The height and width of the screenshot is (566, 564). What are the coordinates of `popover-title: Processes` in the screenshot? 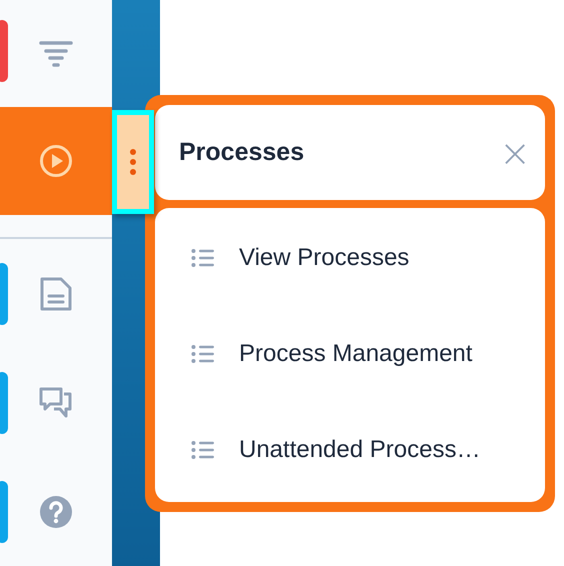 It's located at (241, 152).